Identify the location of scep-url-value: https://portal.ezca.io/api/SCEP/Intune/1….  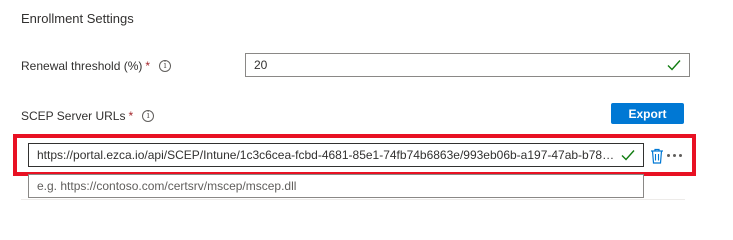
(327, 155).